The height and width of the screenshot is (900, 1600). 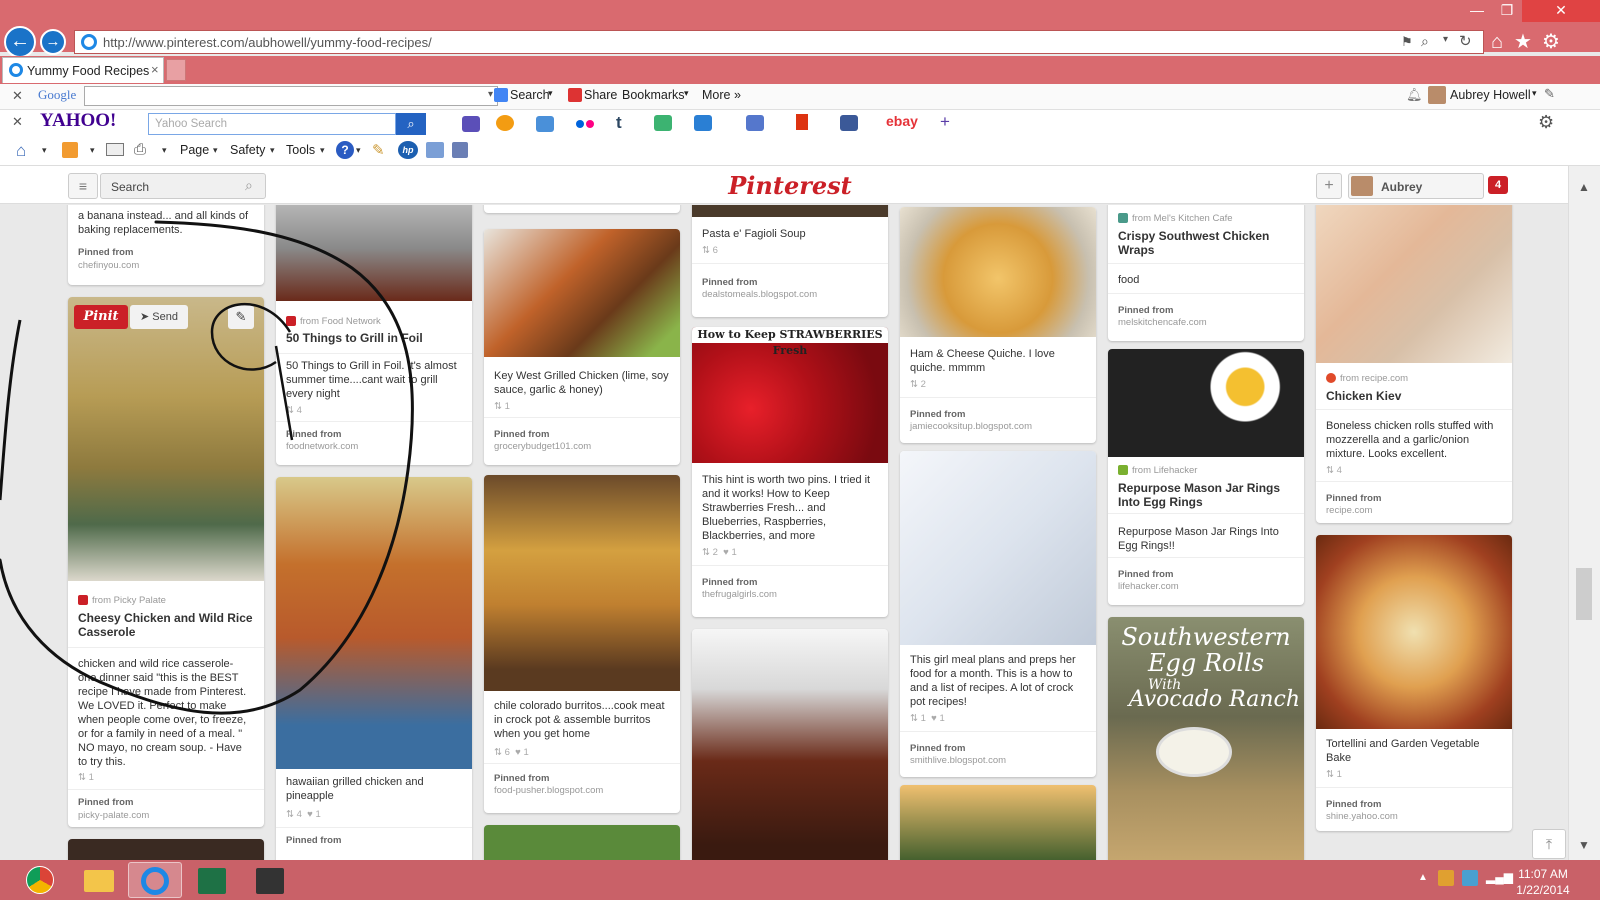 I want to click on answers-icon, so click(x=663, y=123).